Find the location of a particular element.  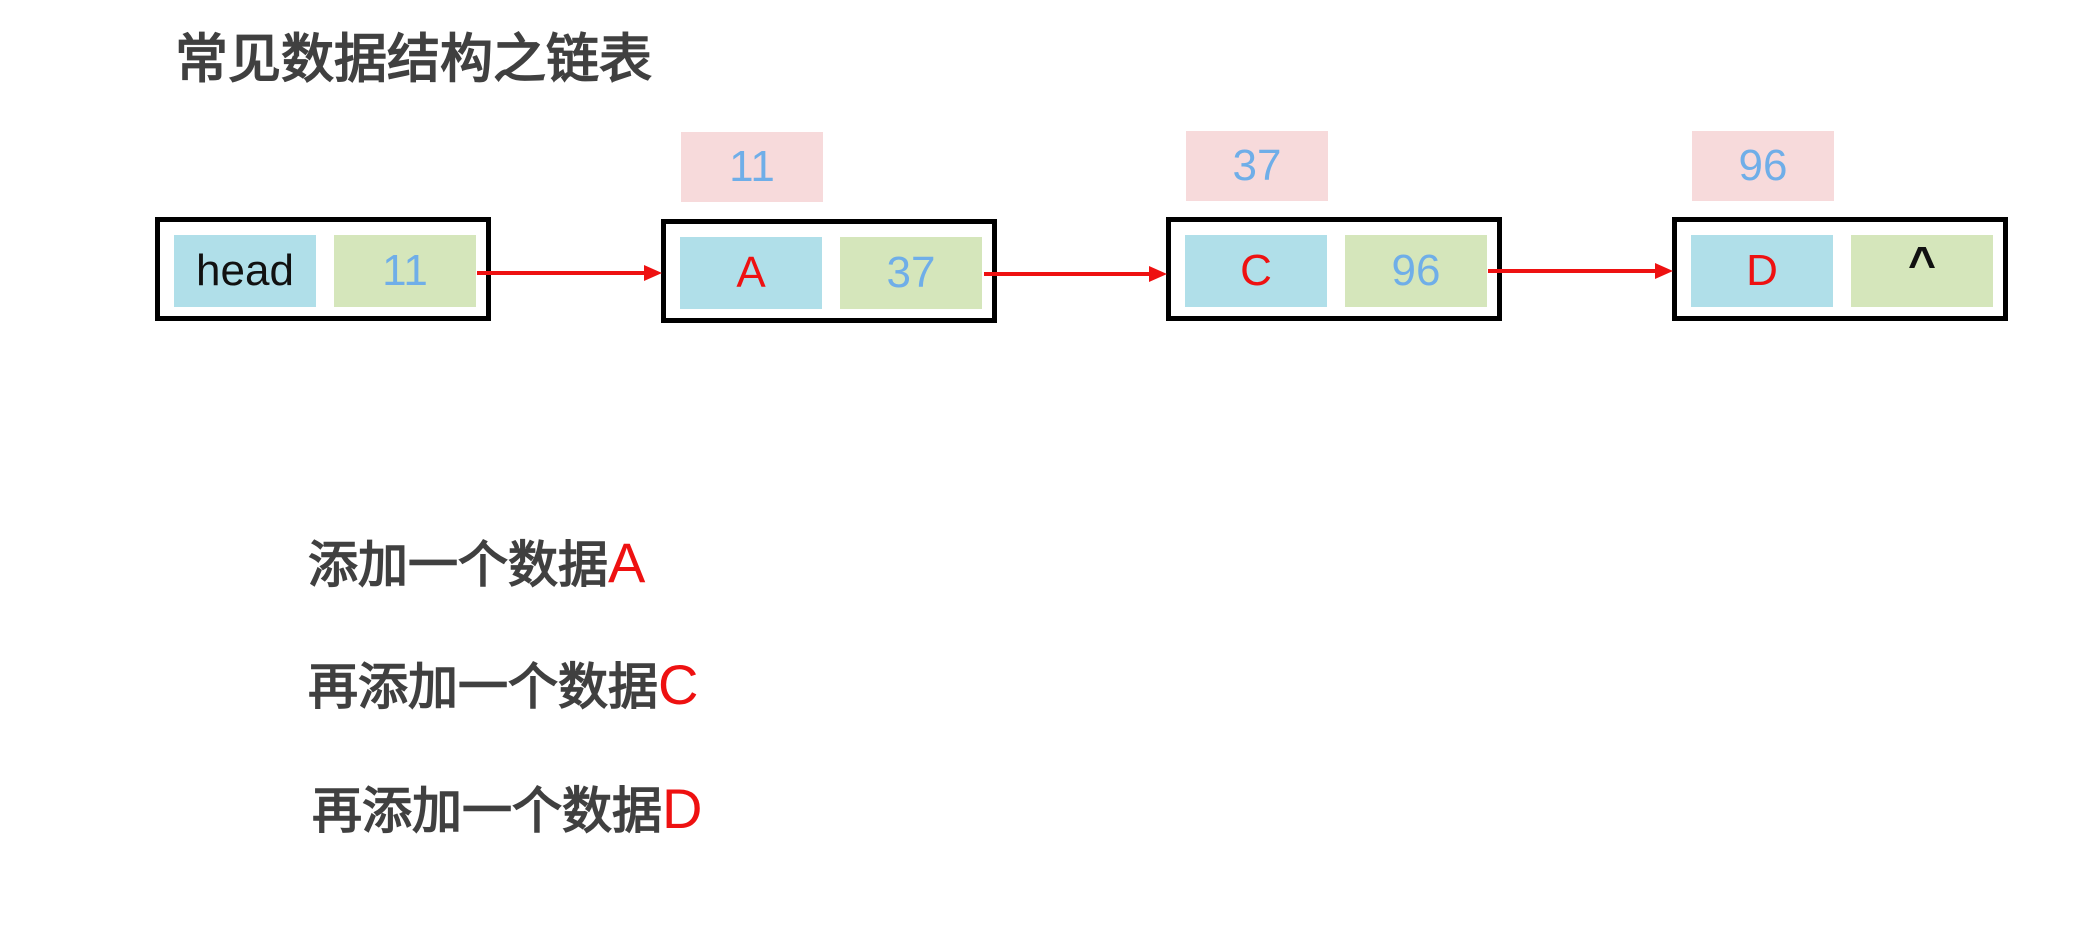

step-add-d-letter: D is located at coordinates (682, 808).